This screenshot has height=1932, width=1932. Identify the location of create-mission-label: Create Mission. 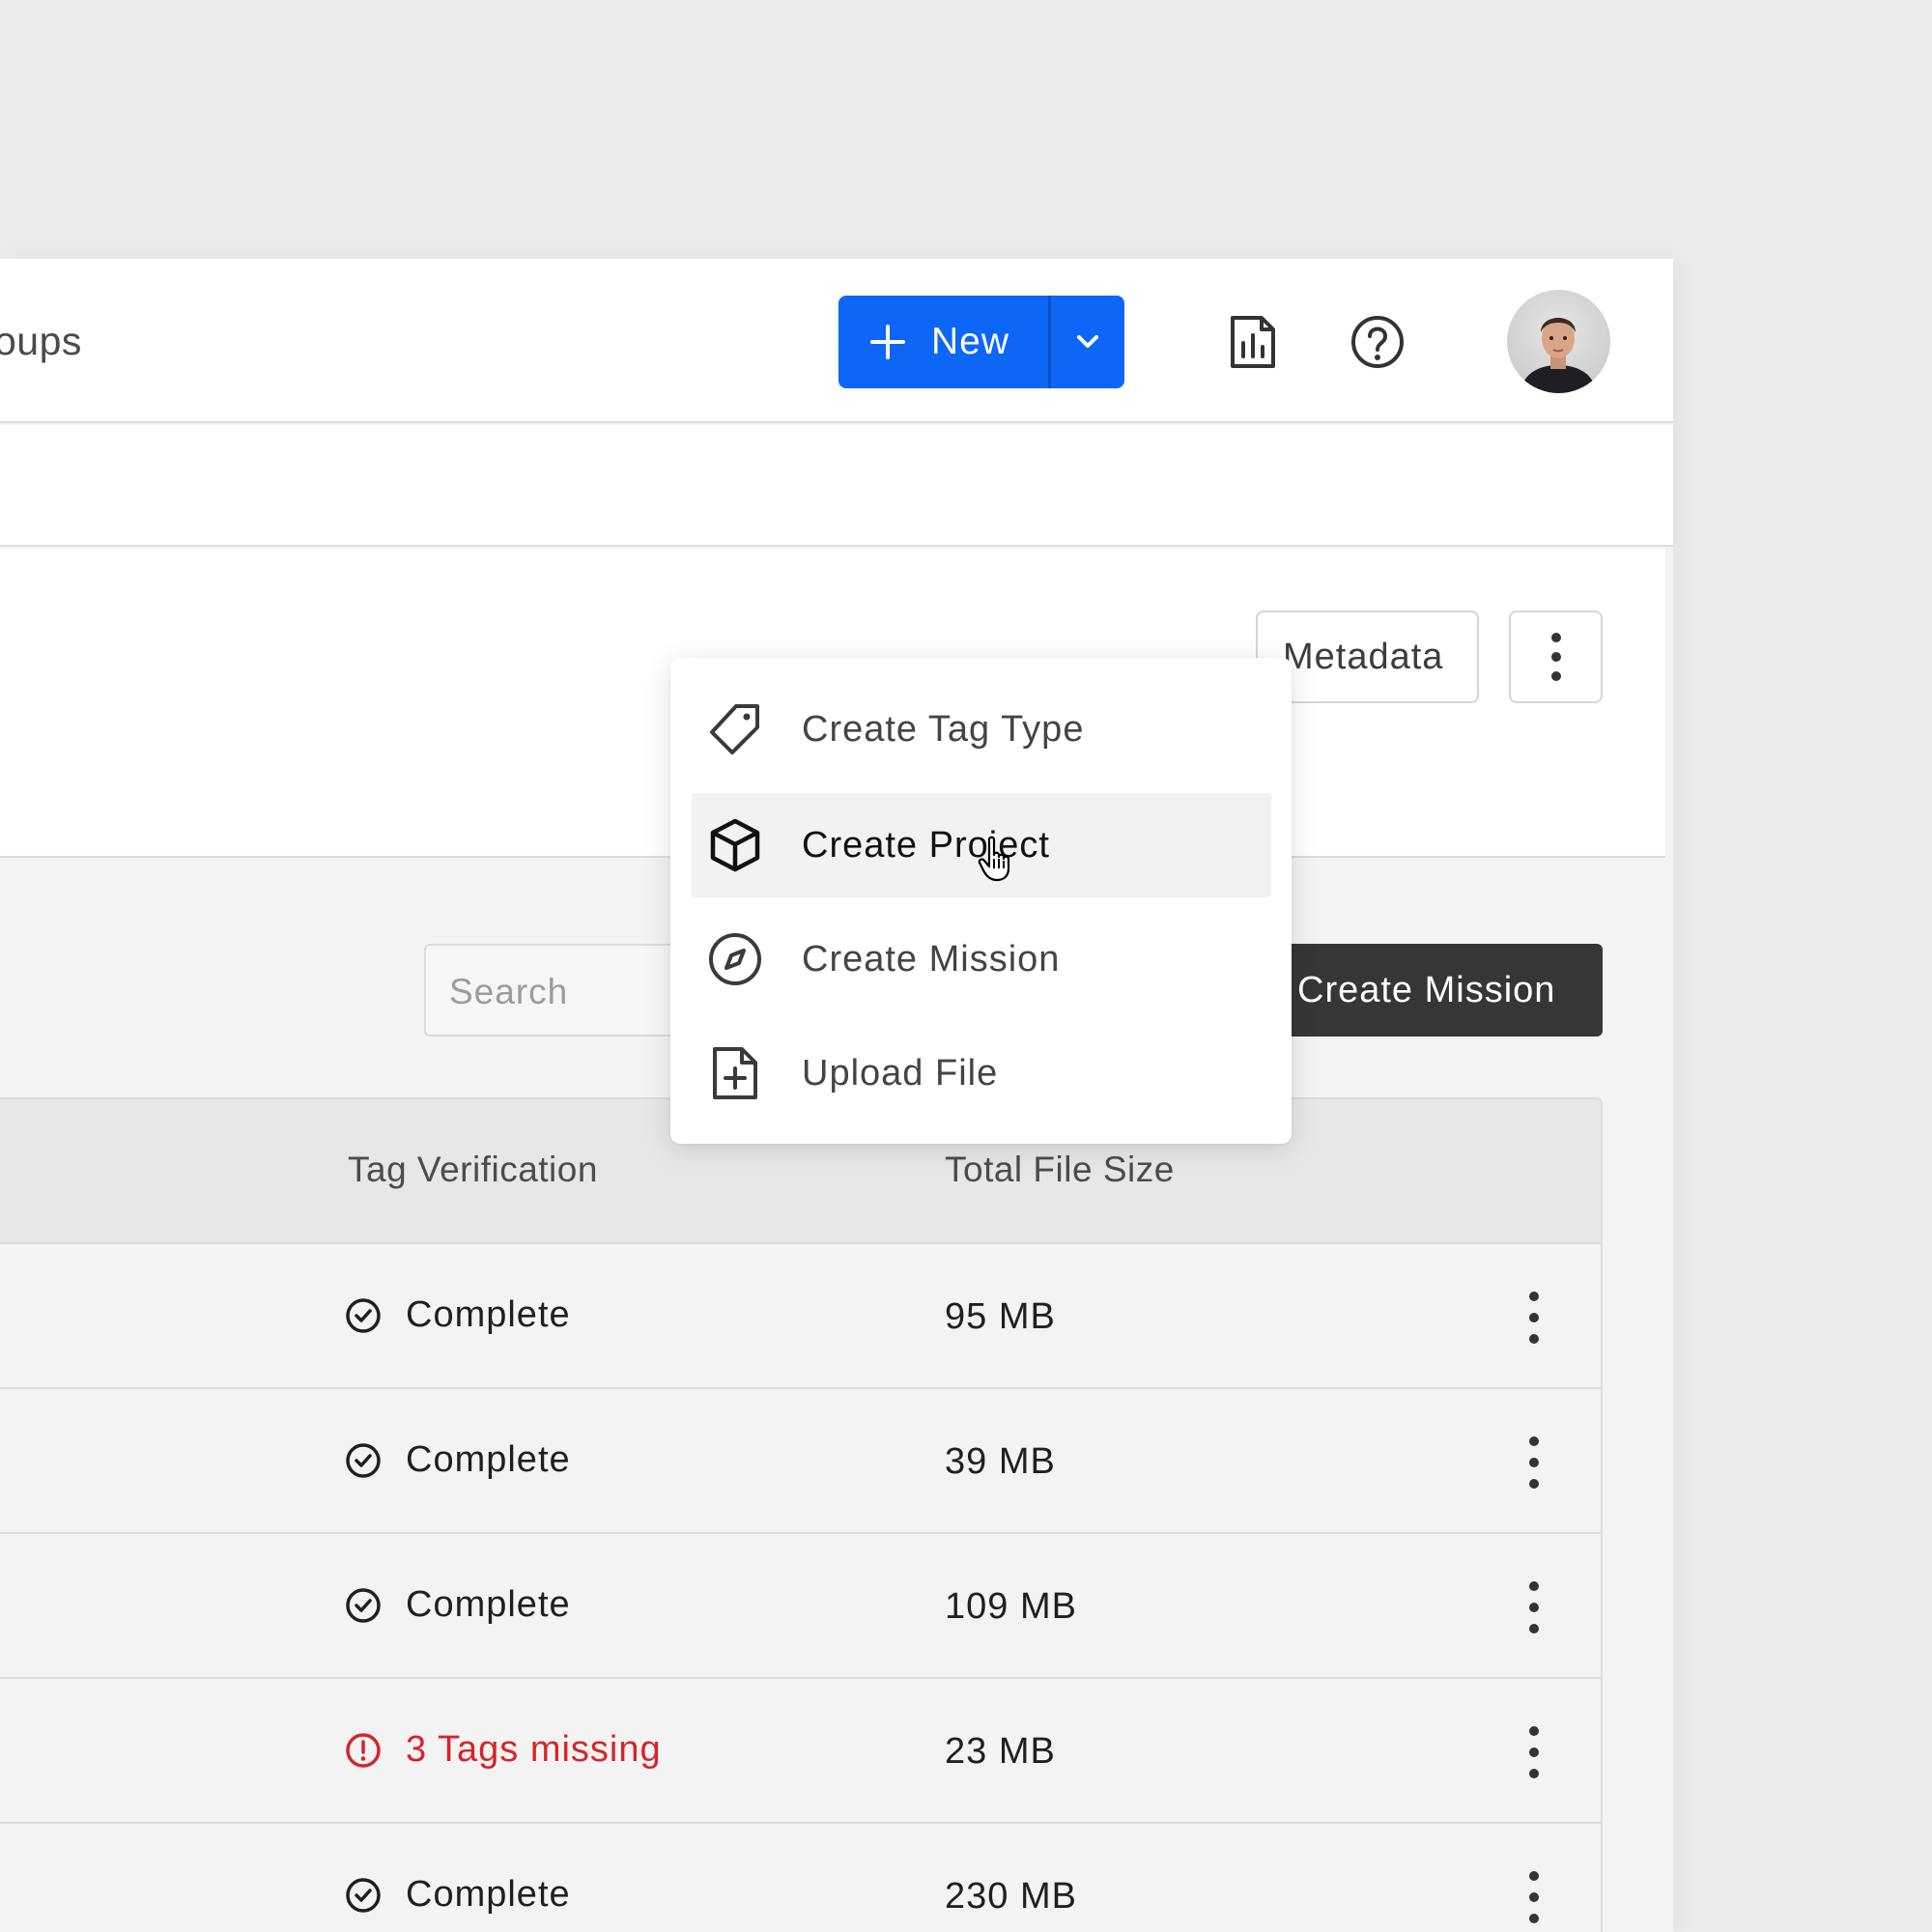
(1426, 989).